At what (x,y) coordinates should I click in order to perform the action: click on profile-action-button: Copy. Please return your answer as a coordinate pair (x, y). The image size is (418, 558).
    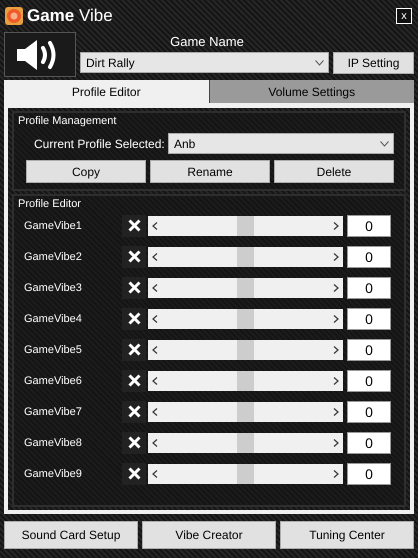
    Looking at the image, I should click on (86, 171).